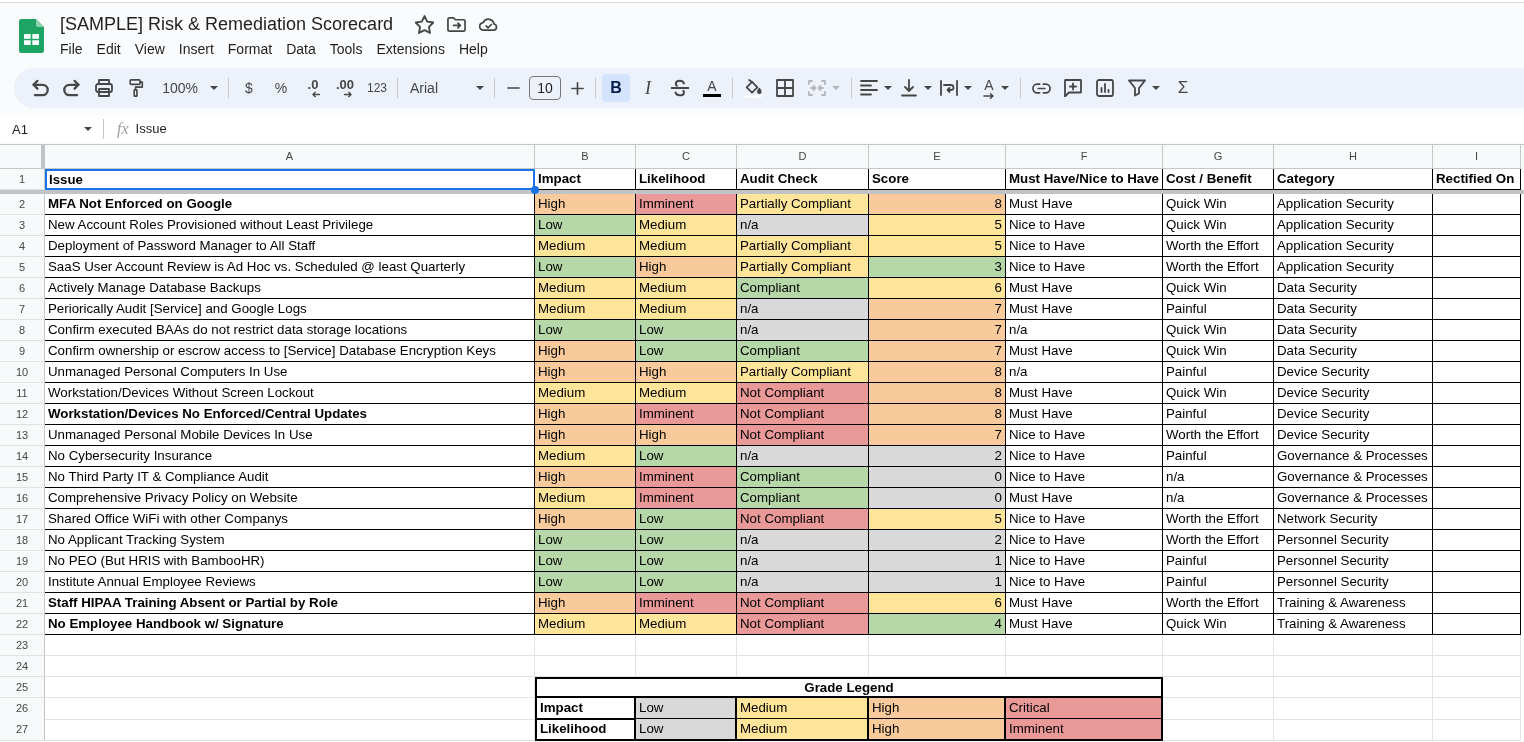  Describe the element at coordinates (1353, 157) in the screenshot. I see `column-header: H` at that location.